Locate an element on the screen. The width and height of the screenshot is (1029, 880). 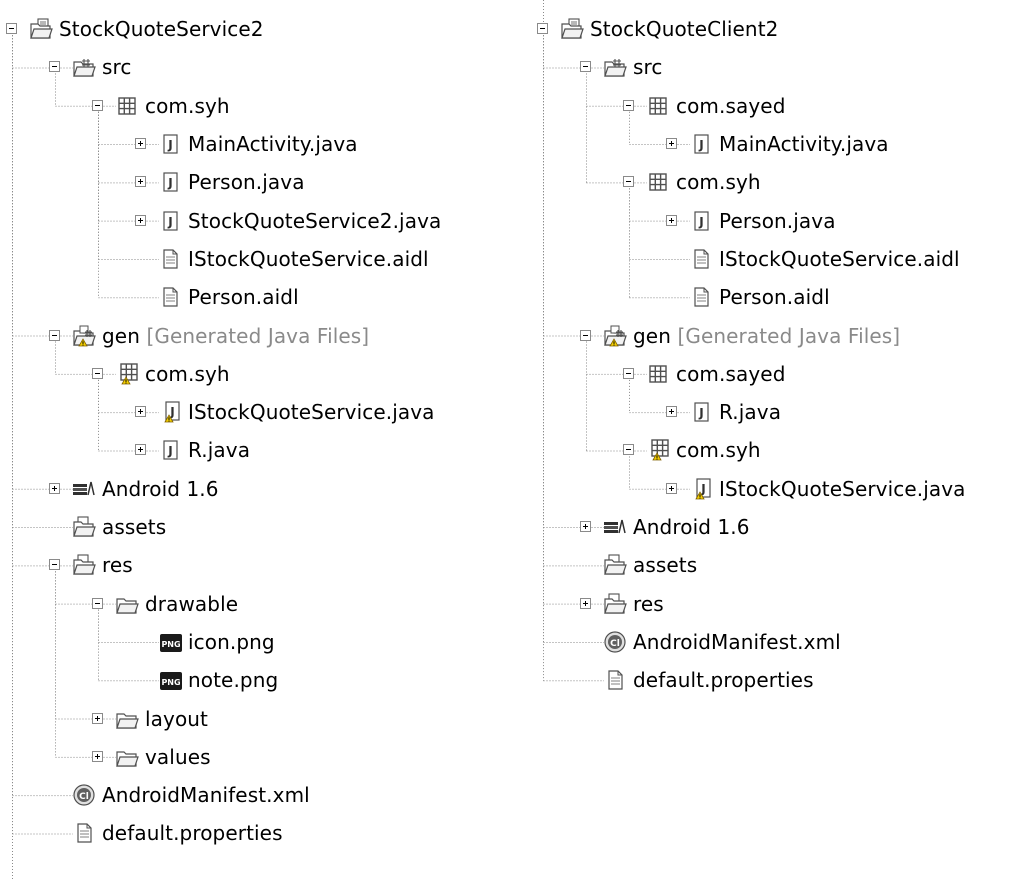
tree-item-java-file: J StockQuoteService2.java is located at coordinates (371, 221).